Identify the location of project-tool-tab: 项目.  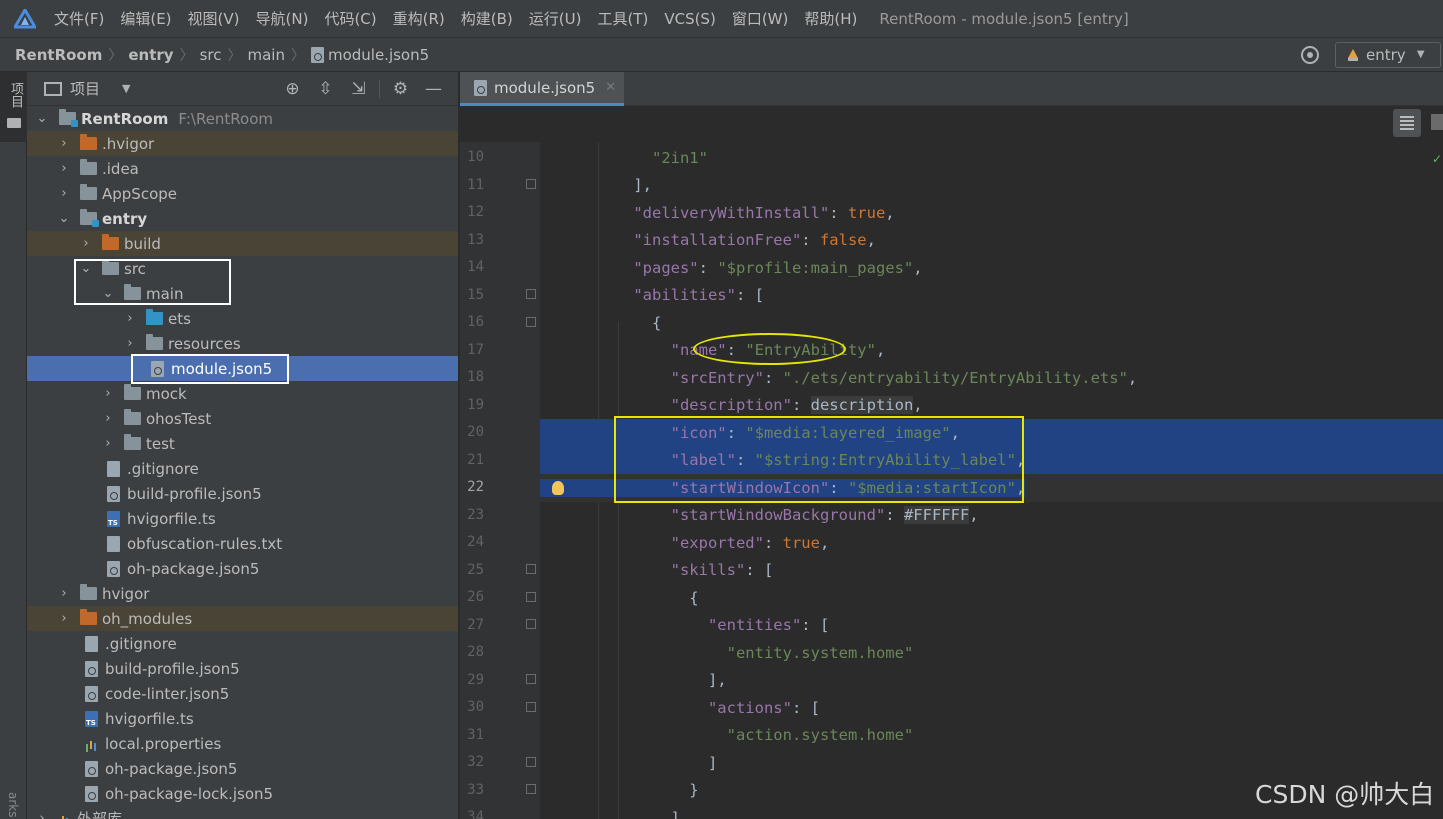
(13, 107).